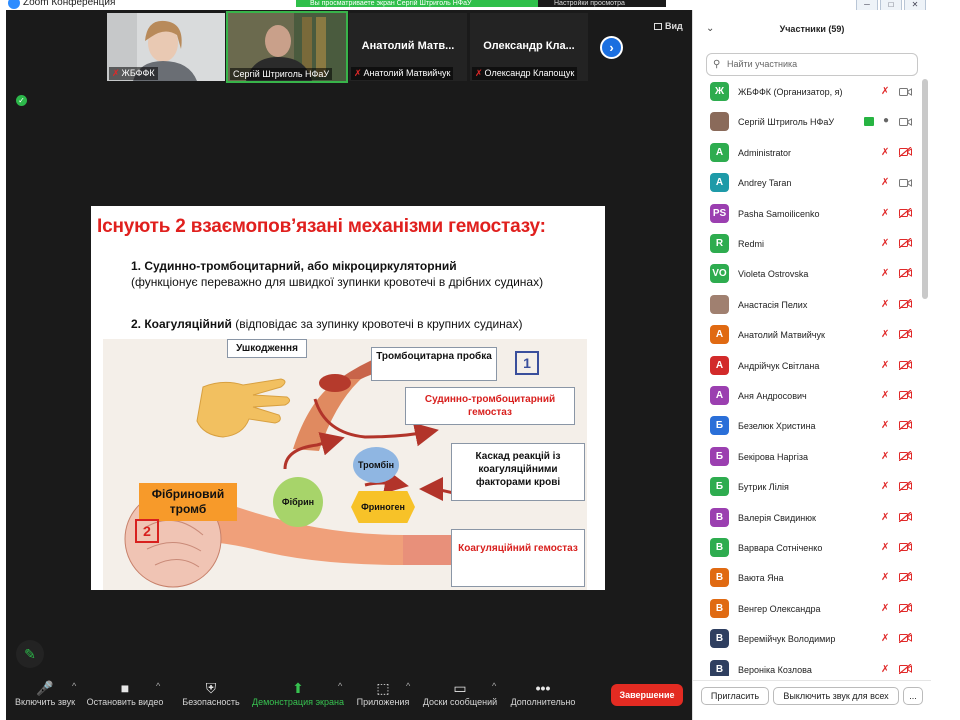 The height and width of the screenshot is (720, 960). What do you see at coordinates (710, 29) in the screenshot?
I see `chevron-down-icon: ⌄` at bounding box center [710, 29].